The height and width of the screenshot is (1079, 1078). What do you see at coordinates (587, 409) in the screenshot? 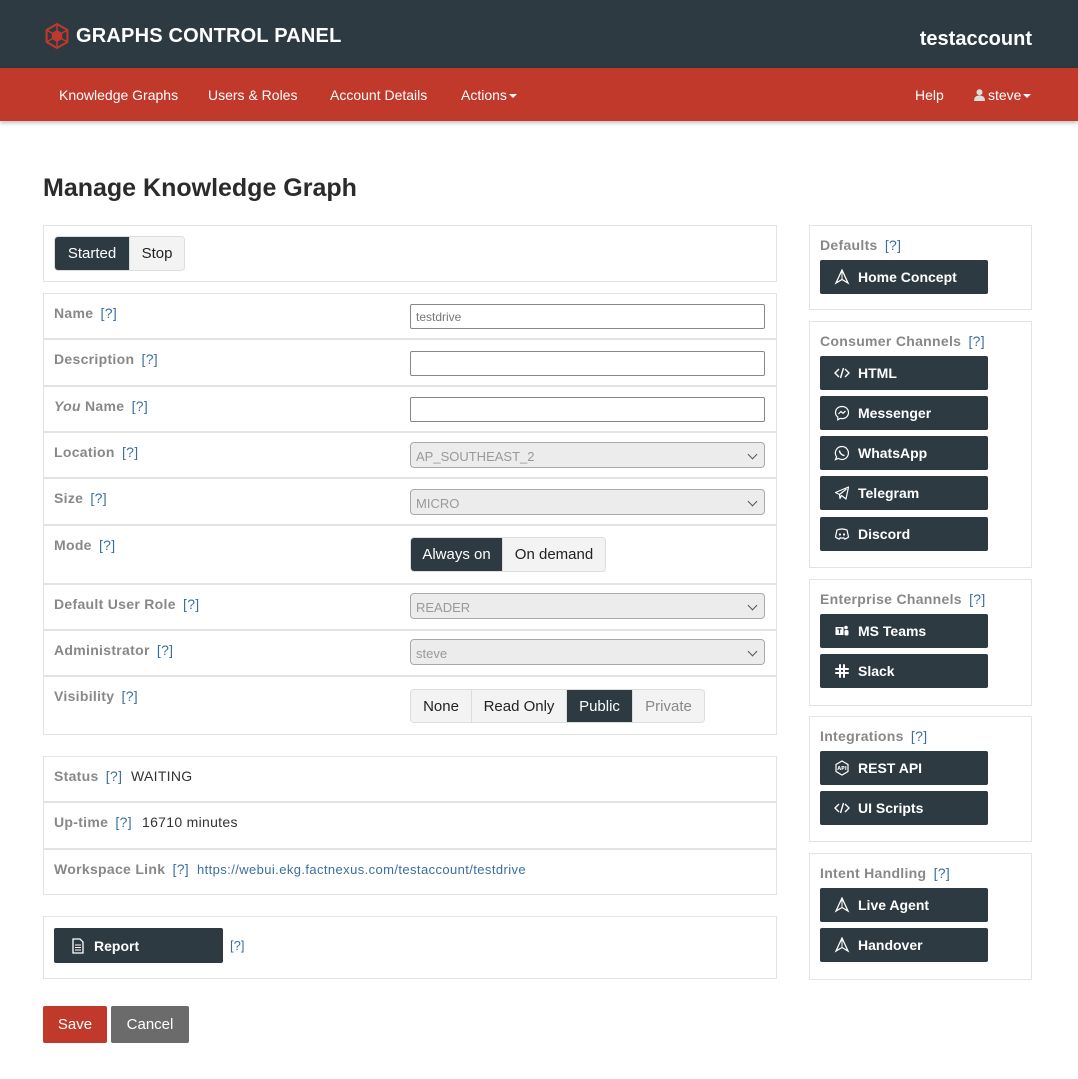
I see `you-name-input` at bounding box center [587, 409].